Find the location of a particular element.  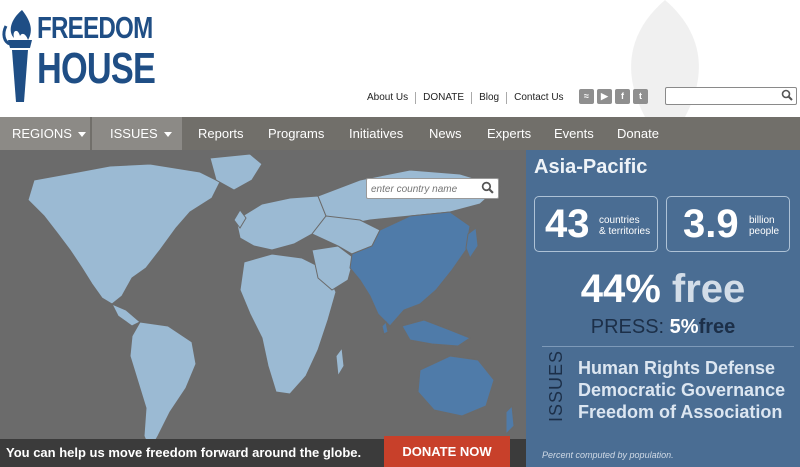

logo-wordmark: FREEDOM HOUSE is located at coordinates (96, 51).